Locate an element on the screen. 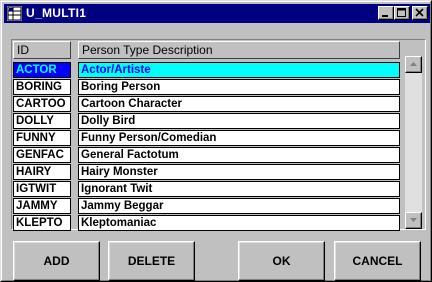 This screenshot has width=432, height=282. app-grid-icon is located at coordinates (14, 13).